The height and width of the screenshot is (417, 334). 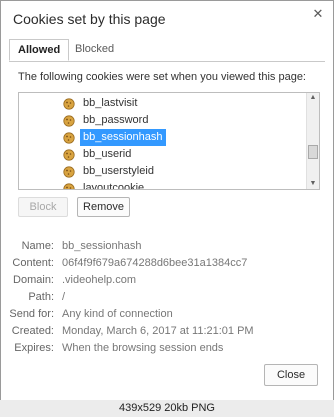 I want to click on dialog-title: Cookies set by this page, so click(x=89, y=19).